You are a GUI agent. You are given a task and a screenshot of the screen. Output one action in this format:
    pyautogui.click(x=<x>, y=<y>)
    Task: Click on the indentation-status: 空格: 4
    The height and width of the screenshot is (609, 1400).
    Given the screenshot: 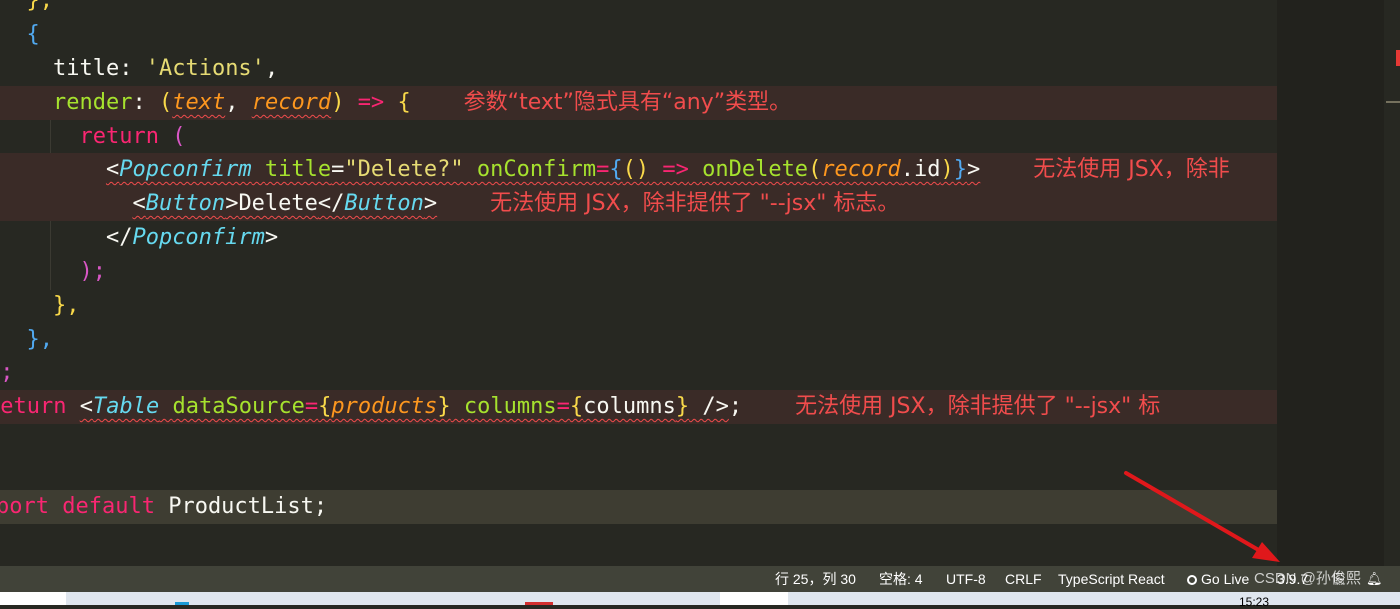 What is the action you would take?
    pyautogui.click(x=901, y=579)
    